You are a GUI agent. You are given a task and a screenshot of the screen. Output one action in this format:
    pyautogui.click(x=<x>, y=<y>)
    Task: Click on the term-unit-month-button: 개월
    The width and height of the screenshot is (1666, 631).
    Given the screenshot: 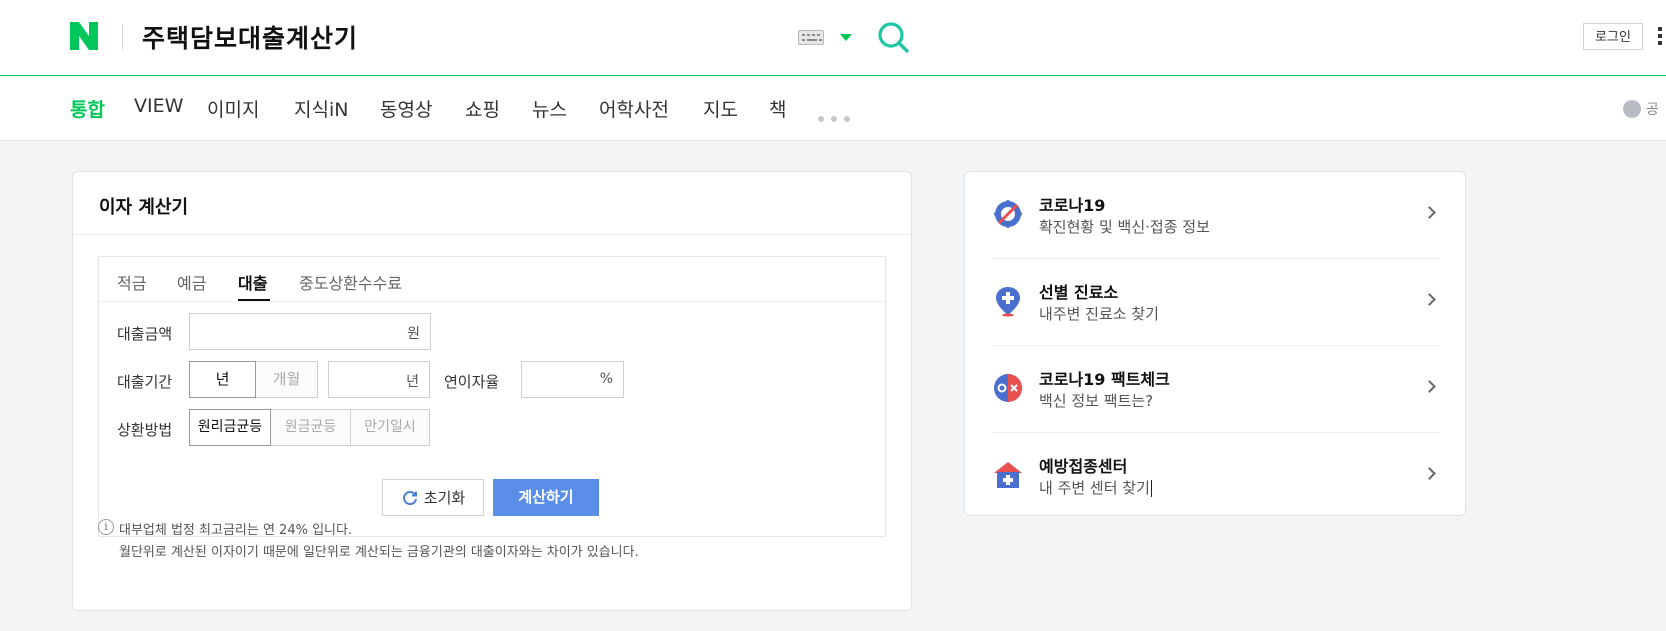 What is the action you would take?
    pyautogui.click(x=286, y=379)
    